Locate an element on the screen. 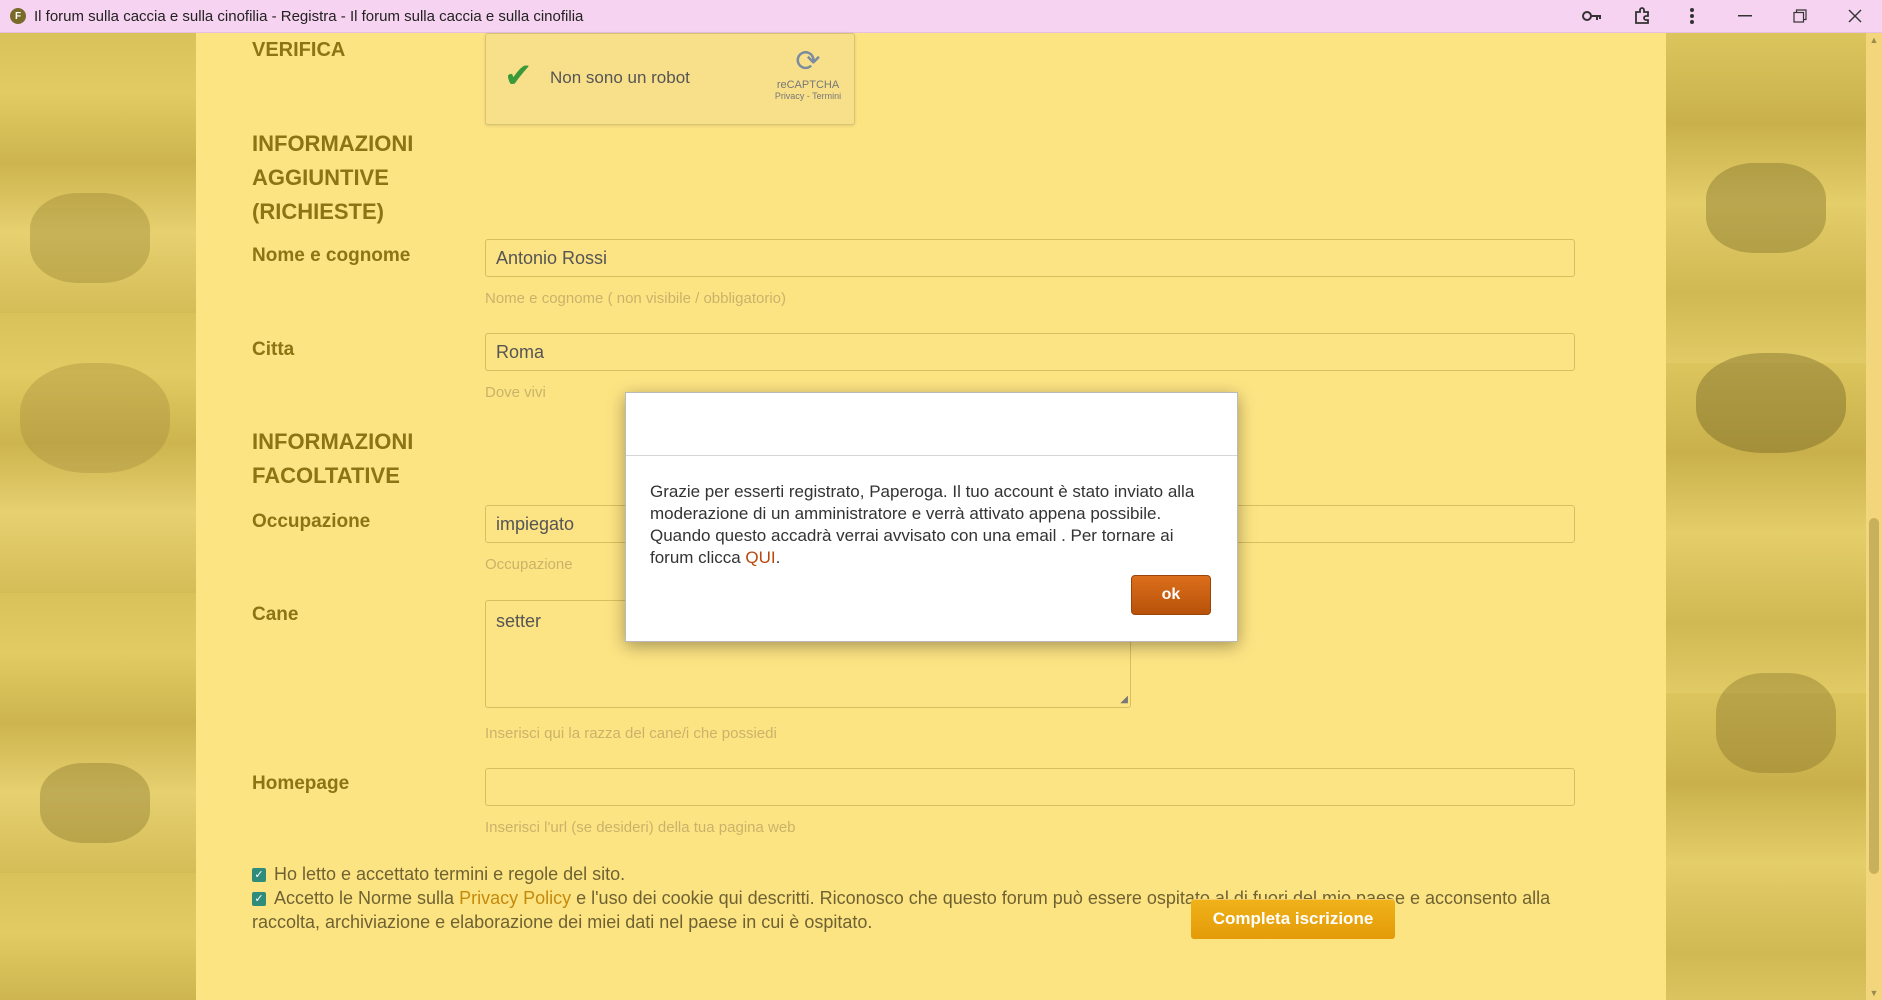 This screenshot has width=1882, height=1000. left-background-photos is located at coordinates (98, 516).